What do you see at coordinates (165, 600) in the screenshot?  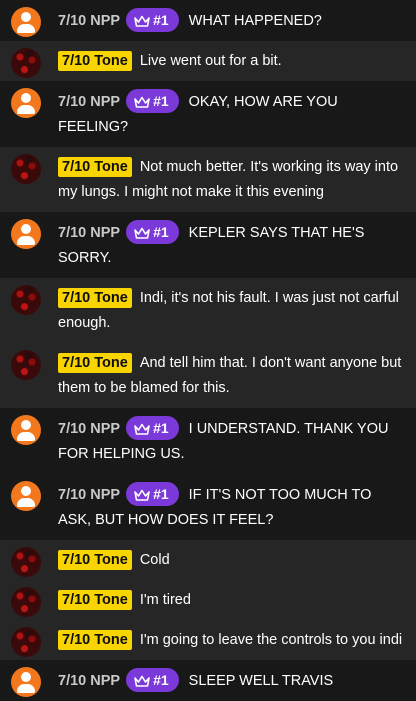 I see `message-text: I'm tired` at bounding box center [165, 600].